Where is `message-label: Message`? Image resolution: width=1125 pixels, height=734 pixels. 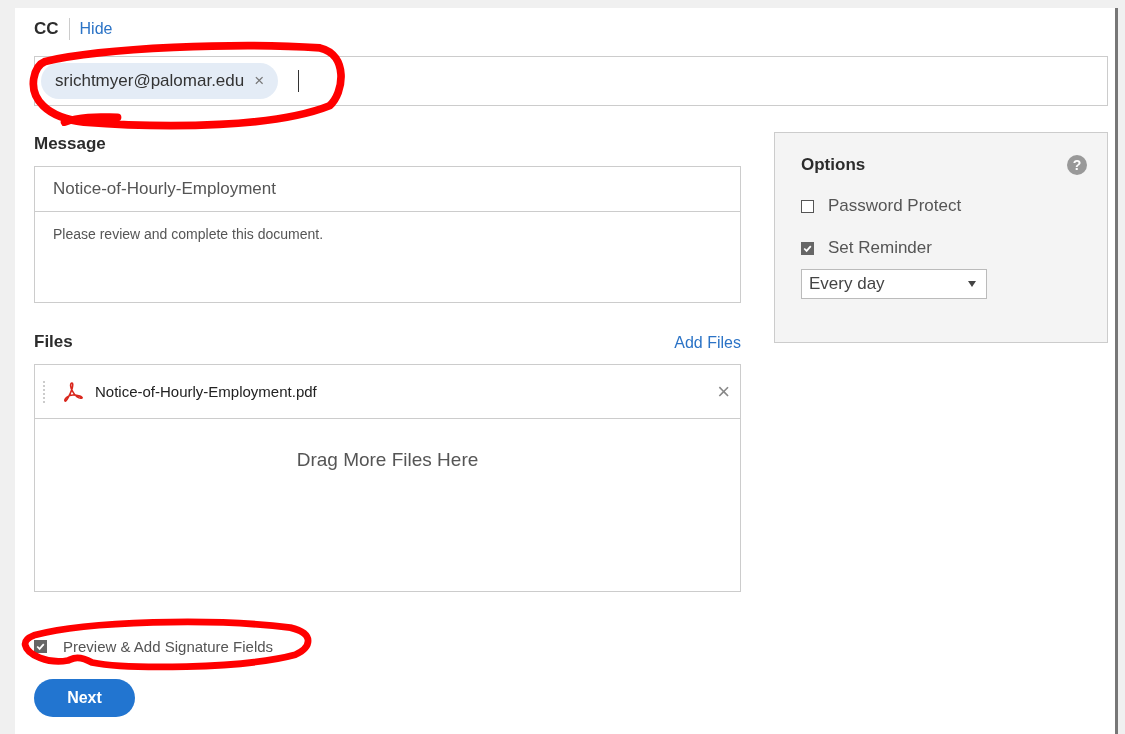
message-label: Message is located at coordinates (70, 144).